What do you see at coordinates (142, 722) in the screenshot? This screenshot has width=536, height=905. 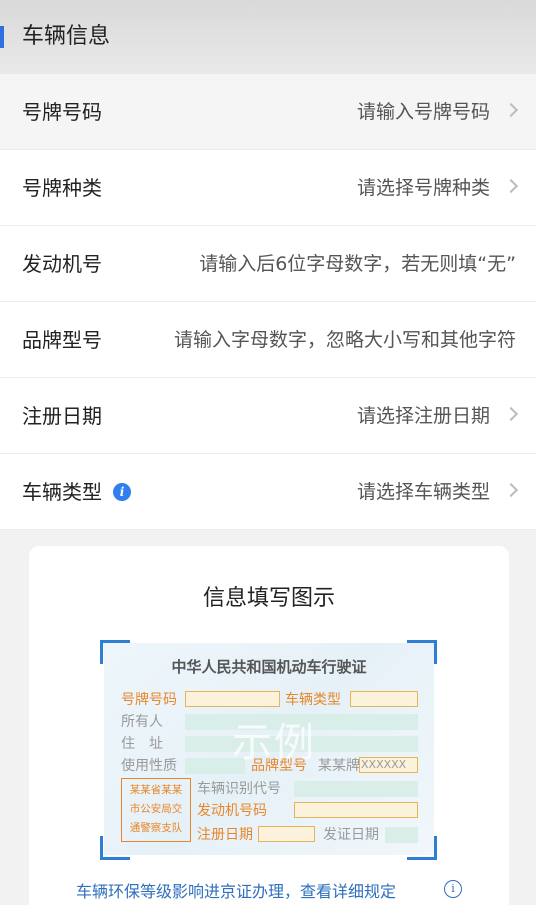 I see `license-owner-label: 所有人` at bounding box center [142, 722].